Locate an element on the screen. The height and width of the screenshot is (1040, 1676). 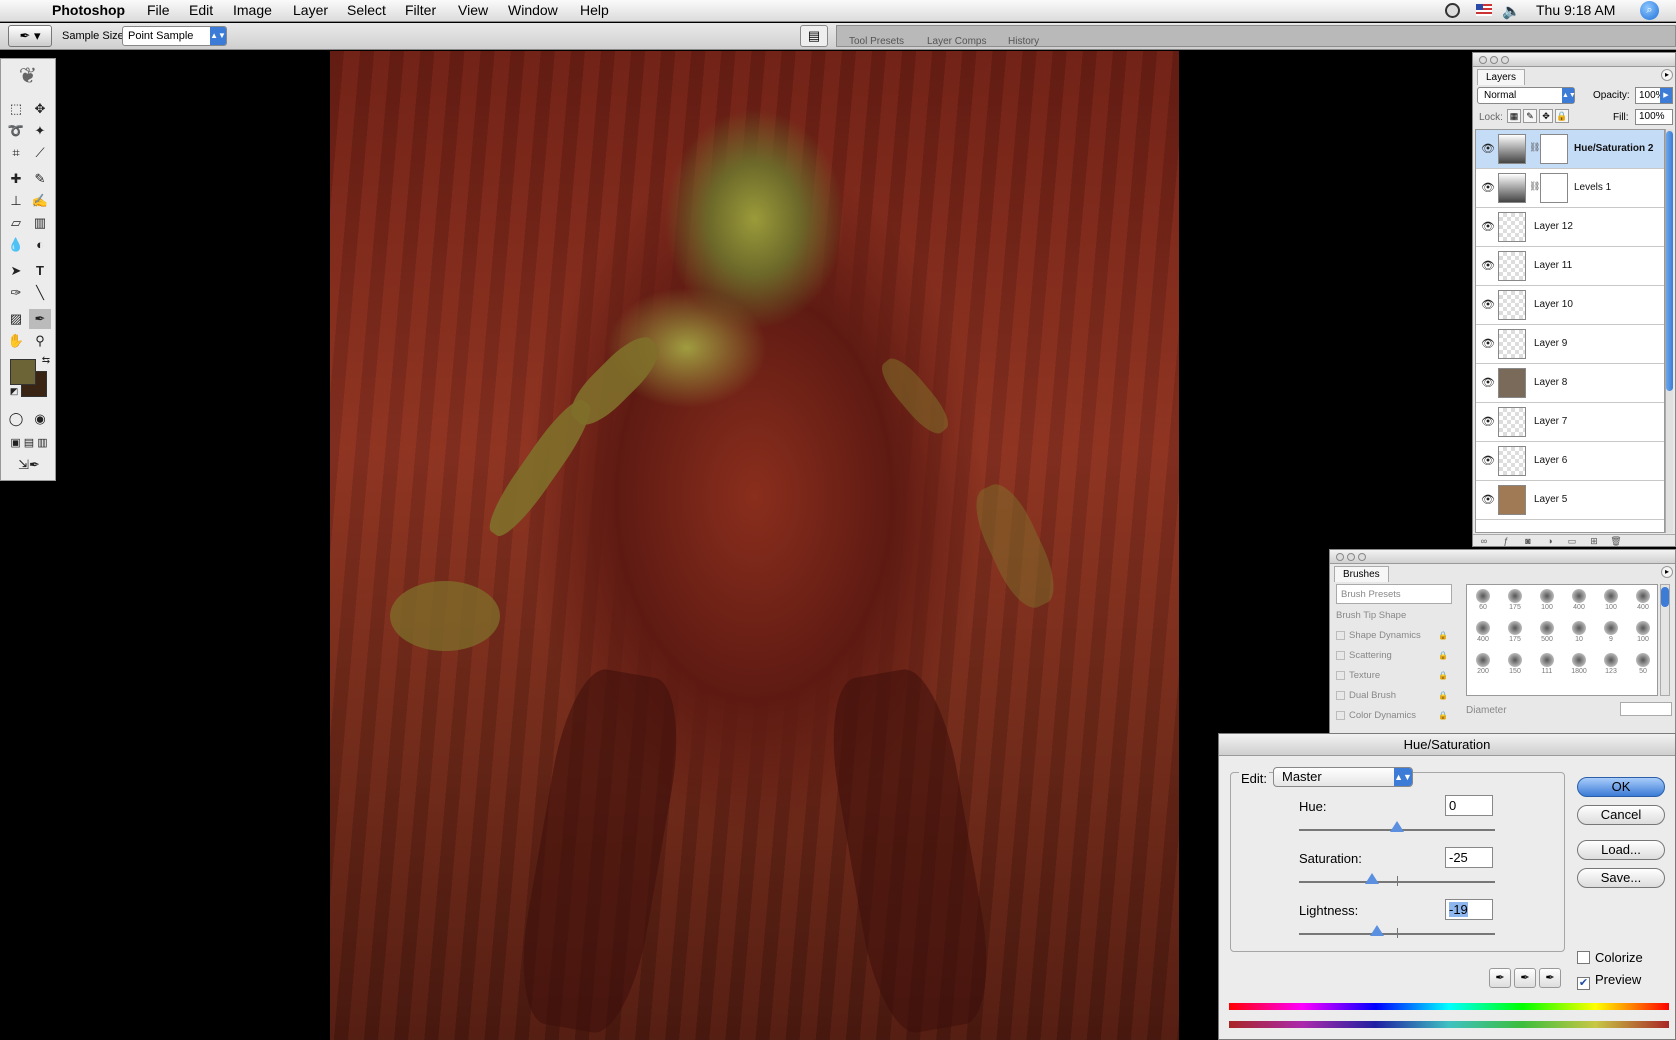
menu-window: Window is located at coordinates (533, 10).